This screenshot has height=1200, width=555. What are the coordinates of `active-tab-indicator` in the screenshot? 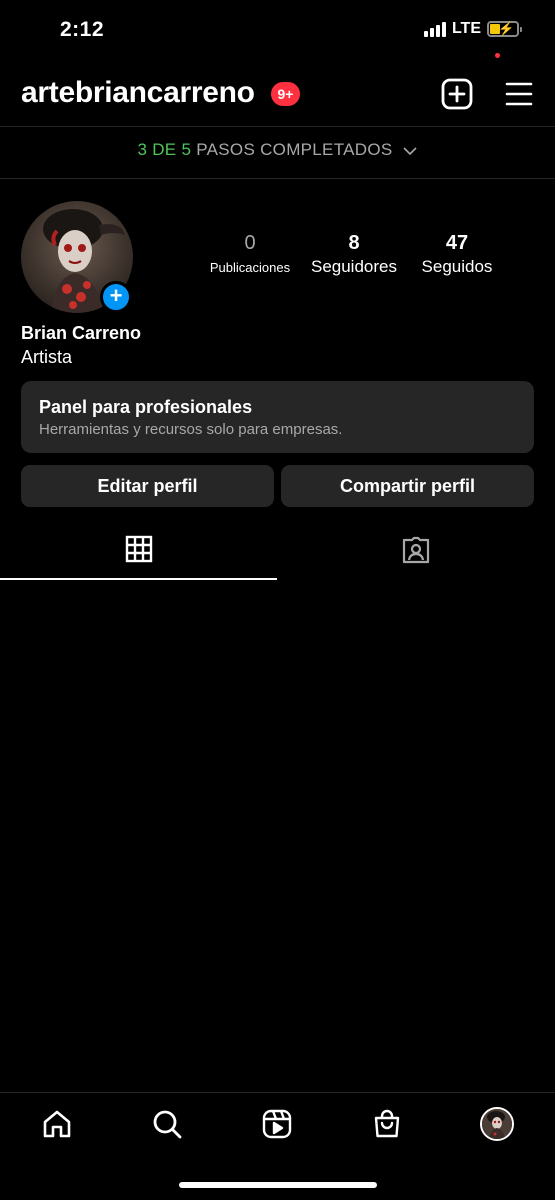 It's located at (138, 579).